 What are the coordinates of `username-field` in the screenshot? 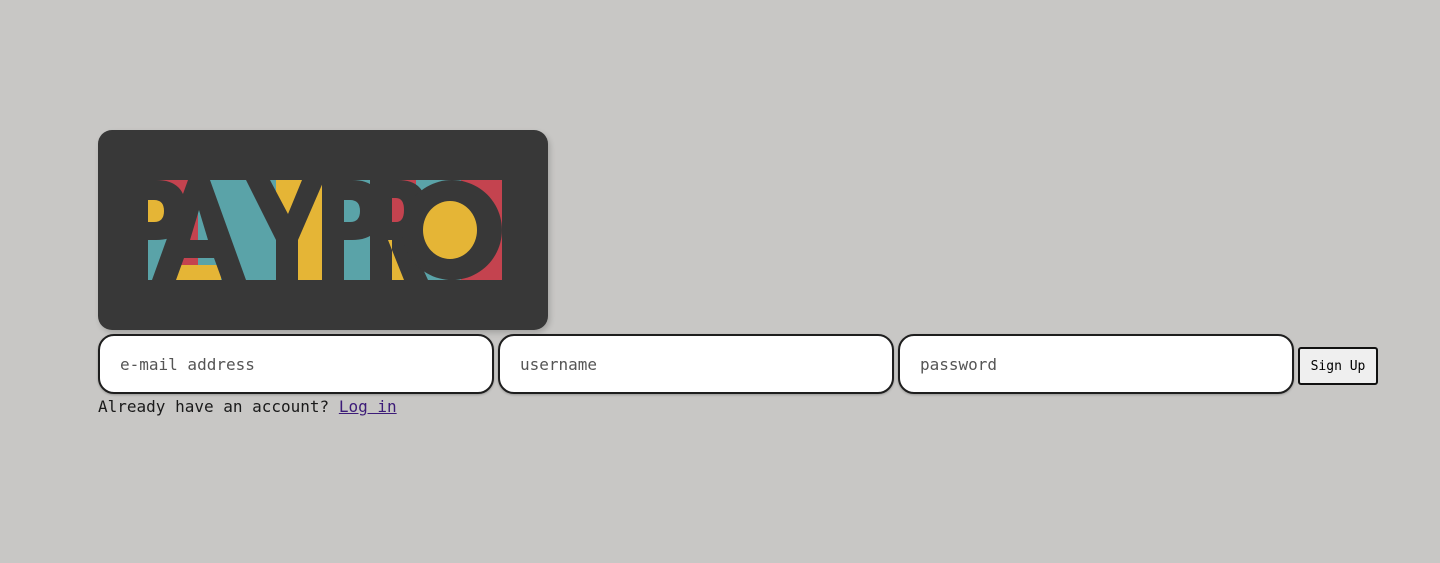 It's located at (696, 364).